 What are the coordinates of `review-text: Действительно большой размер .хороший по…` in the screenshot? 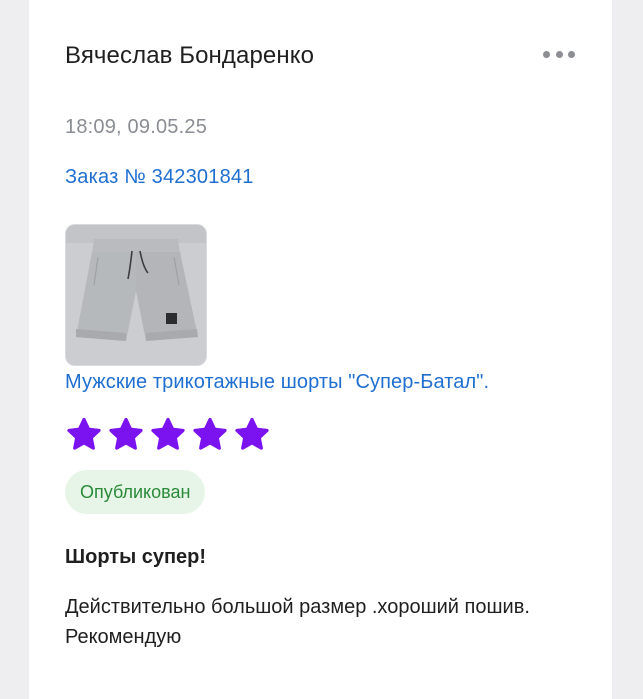 It's located at (297, 622).